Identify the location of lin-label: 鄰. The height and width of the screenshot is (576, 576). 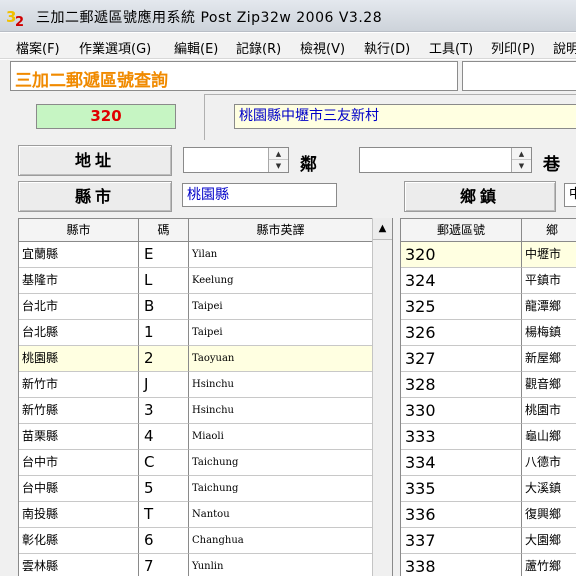
(308, 165).